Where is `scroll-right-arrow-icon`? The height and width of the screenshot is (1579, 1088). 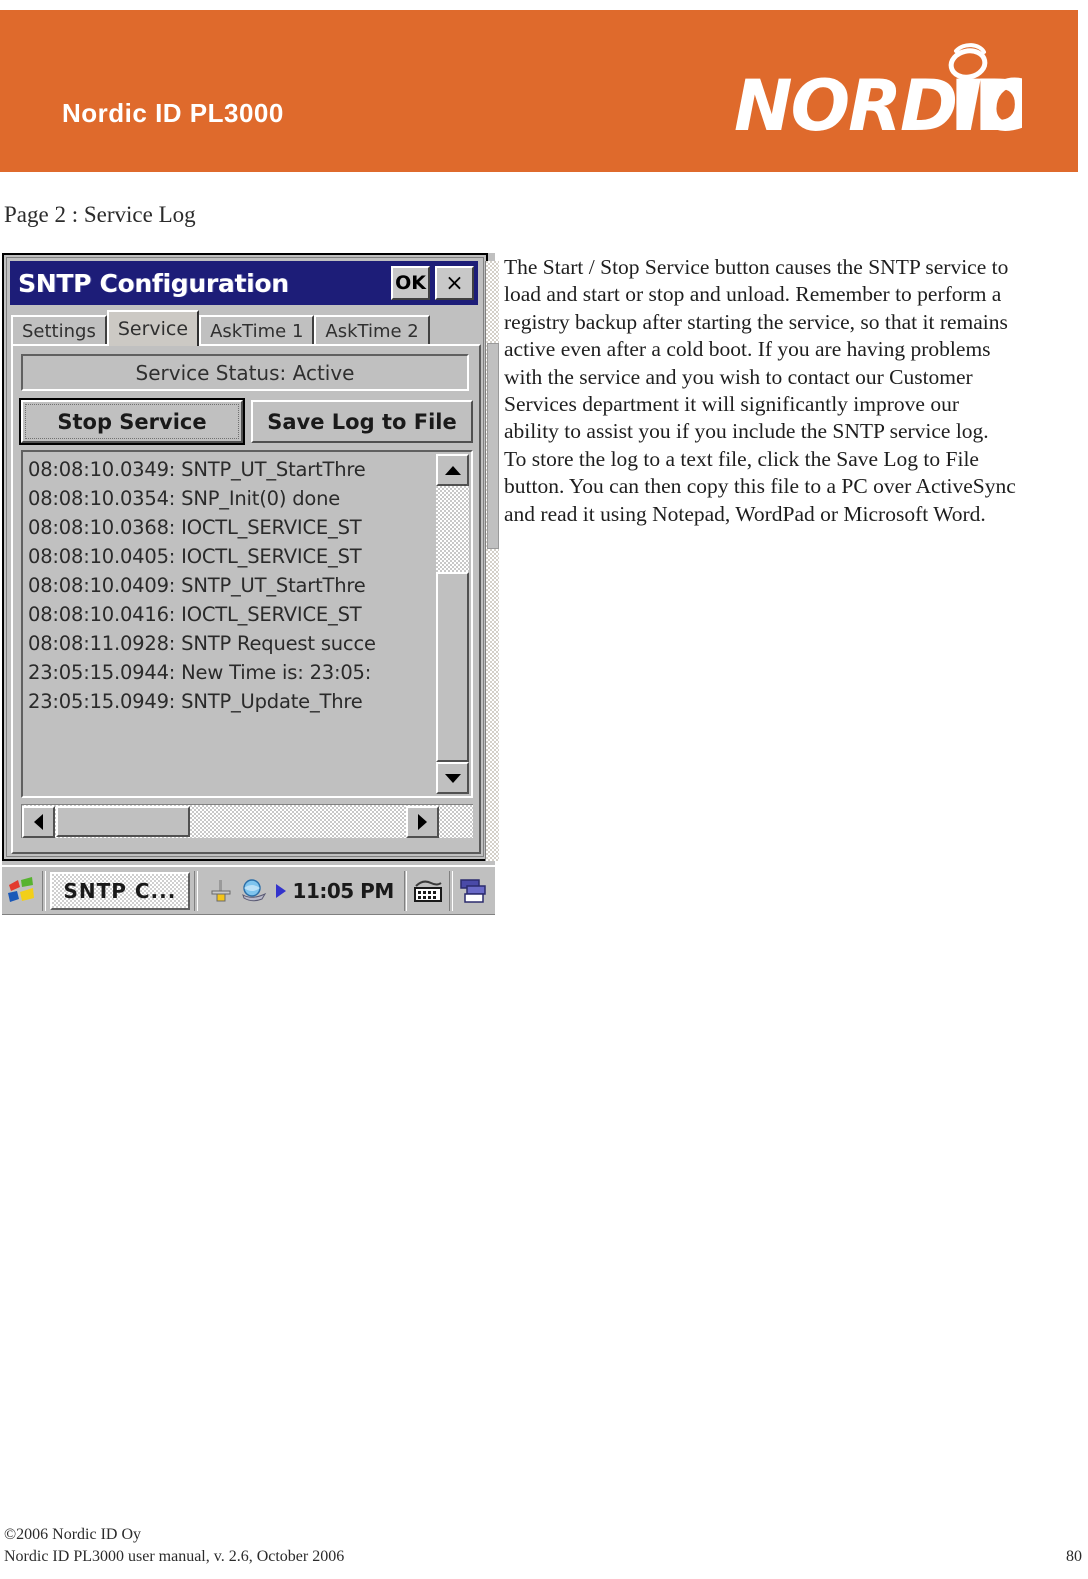
scroll-right-arrow-icon is located at coordinates (422, 822).